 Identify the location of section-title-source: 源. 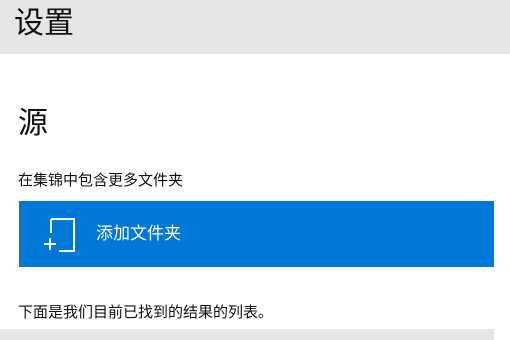
(33, 123).